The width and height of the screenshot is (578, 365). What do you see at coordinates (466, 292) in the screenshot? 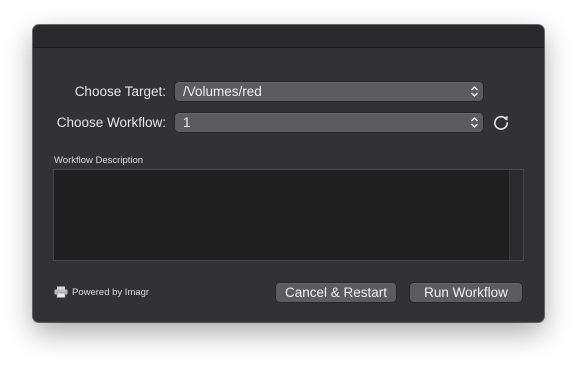
I see `run-workflow-button: Run Workflow` at bounding box center [466, 292].